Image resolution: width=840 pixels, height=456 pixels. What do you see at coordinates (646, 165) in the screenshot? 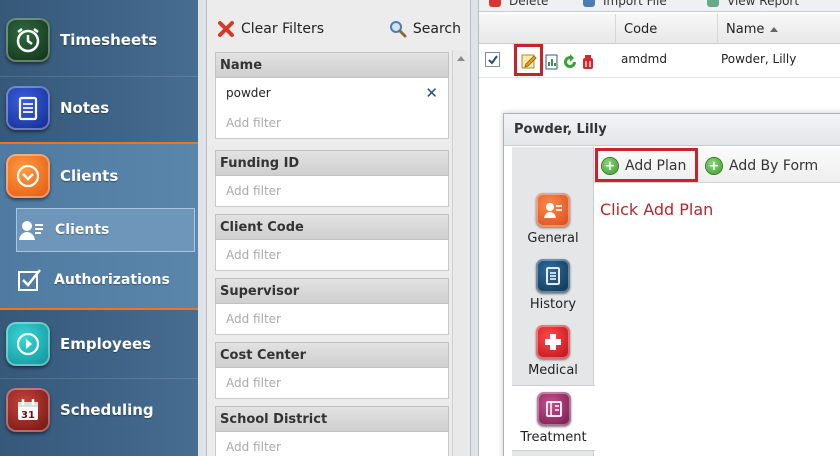
I see `add-plan-highlight` at bounding box center [646, 165].